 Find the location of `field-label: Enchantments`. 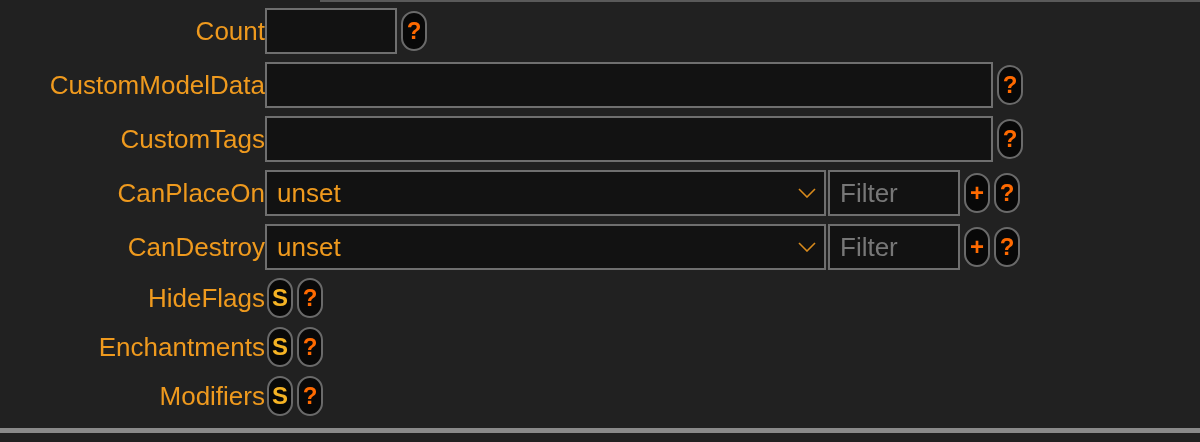

field-label: Enchantments is located at coordinates (181, 347).